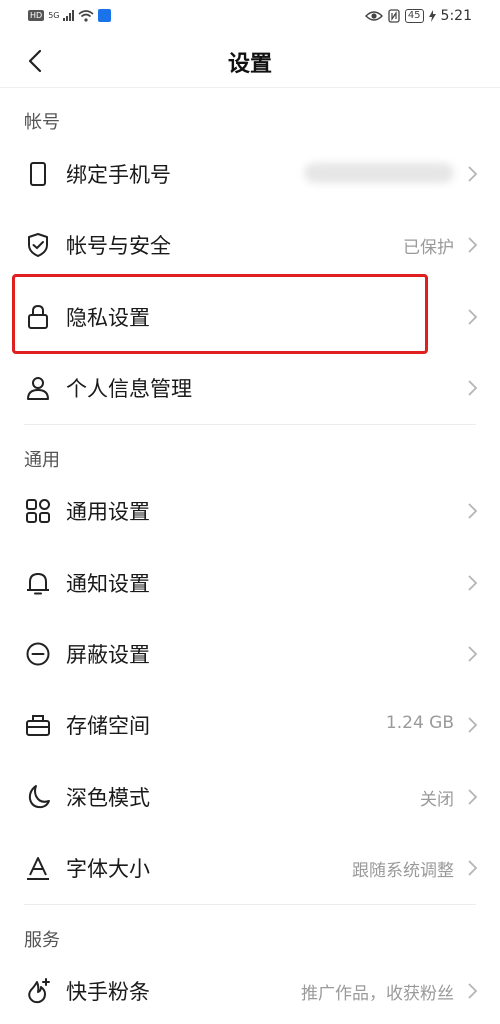 This screenshot has height=1024, width=500. I want to click on charging-icon, so click(432, 16).